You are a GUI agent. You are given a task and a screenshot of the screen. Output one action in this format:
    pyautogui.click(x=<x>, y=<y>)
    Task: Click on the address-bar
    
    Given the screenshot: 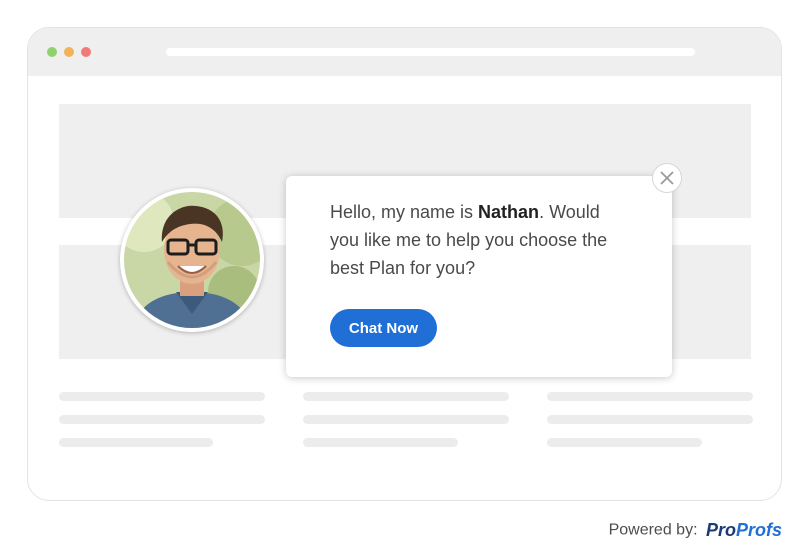 What is the action you would take?
    pyautogui.click(x=430, y=52)
    